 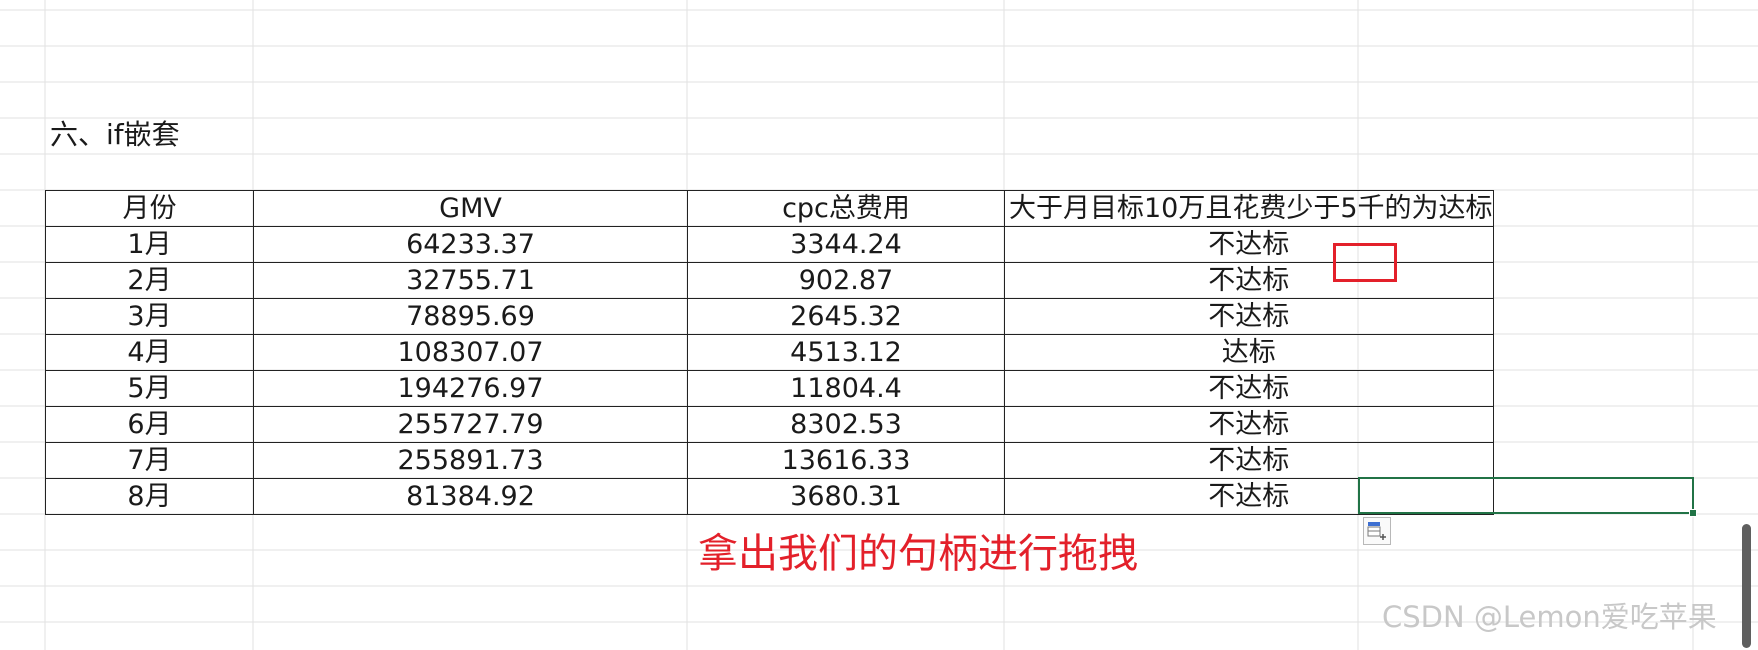 What do you see at coordinates (470, 352) in the screenshot?
I see `cell-gmv: 108307.07` at bounding box center [470, 352].